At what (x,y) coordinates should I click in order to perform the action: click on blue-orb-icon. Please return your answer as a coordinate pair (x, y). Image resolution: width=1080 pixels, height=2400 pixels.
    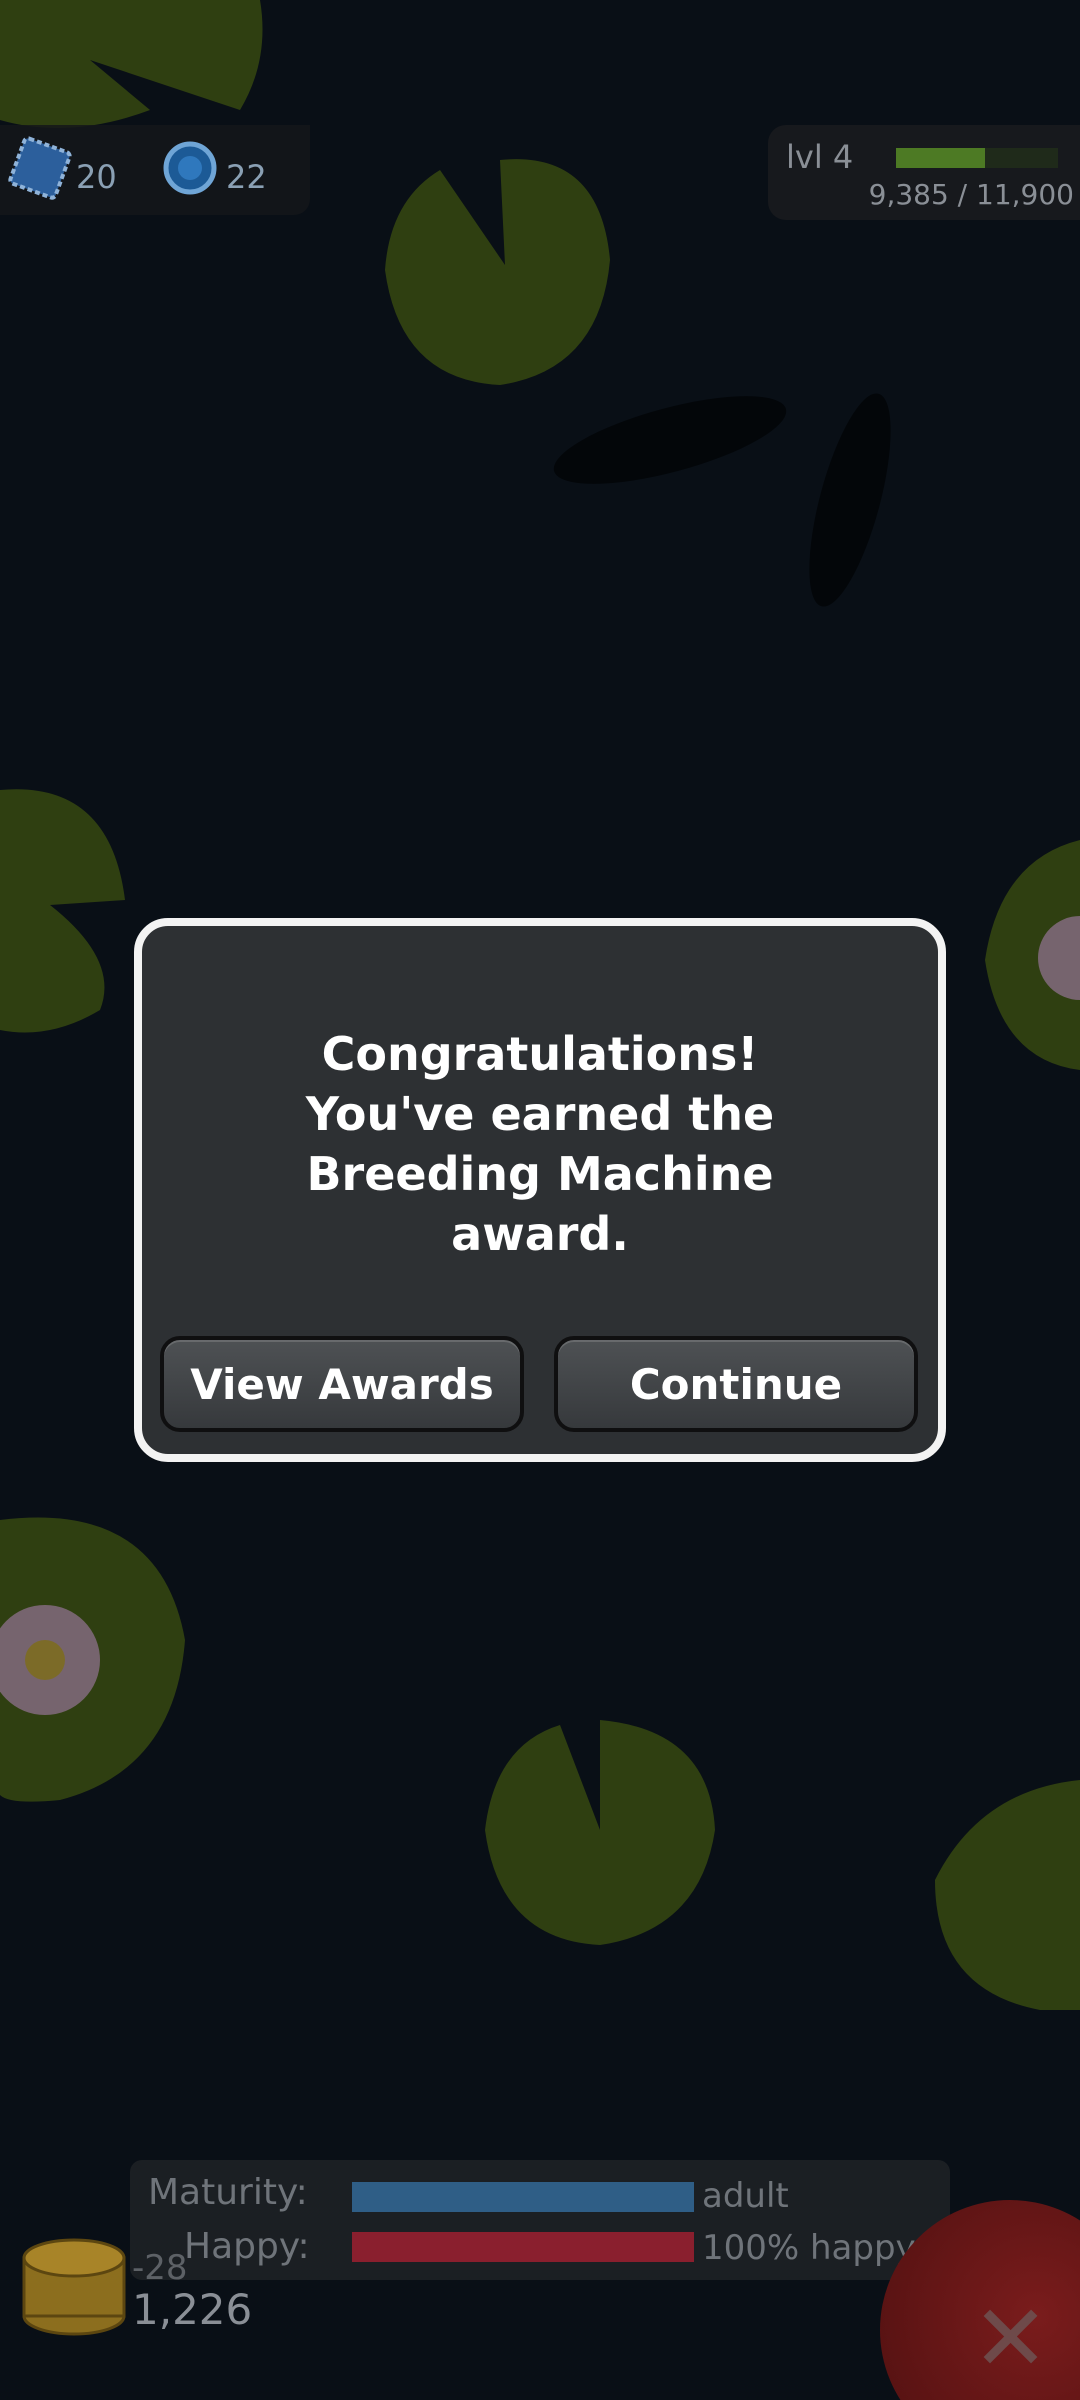
    Looking at the image, I should click on (190, 168).